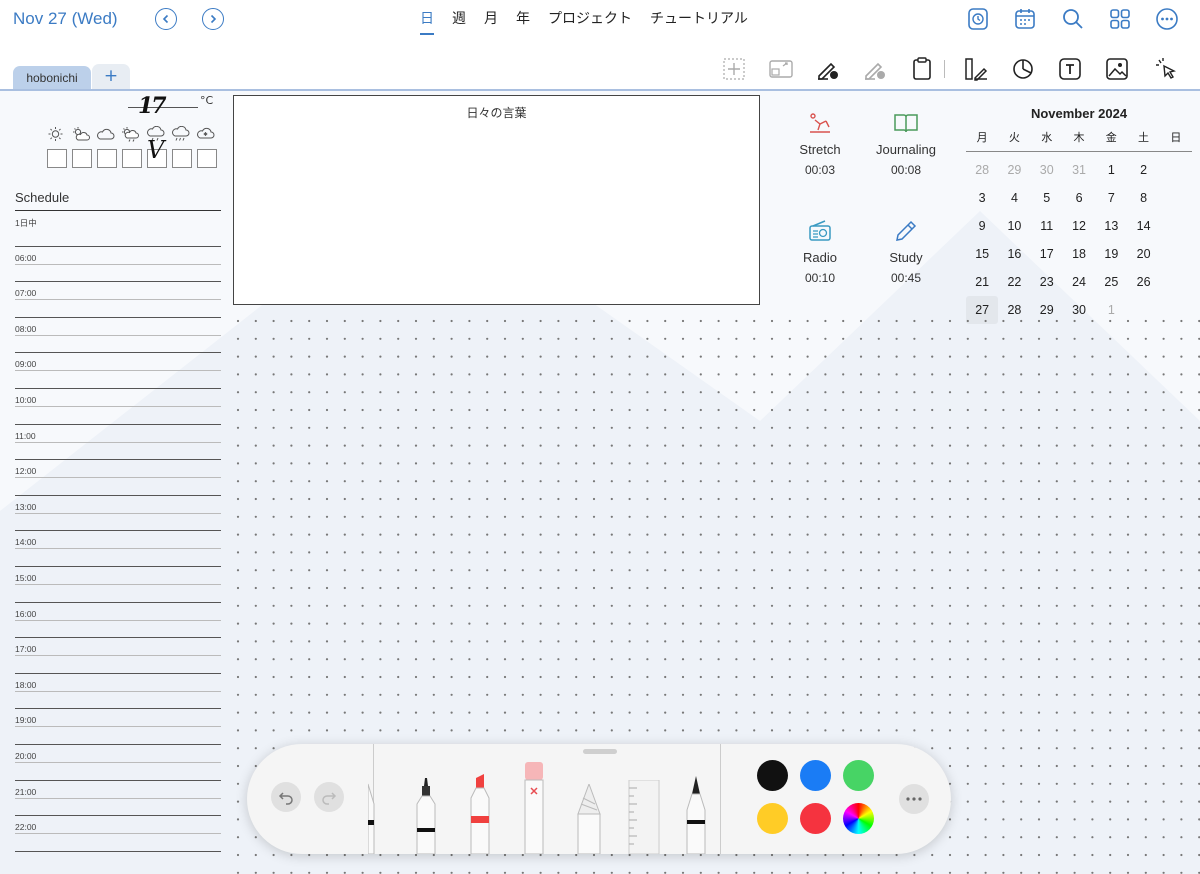 This screenshot has width=1200, height=874. I want to click on color-picker-button, so click(858, 818).